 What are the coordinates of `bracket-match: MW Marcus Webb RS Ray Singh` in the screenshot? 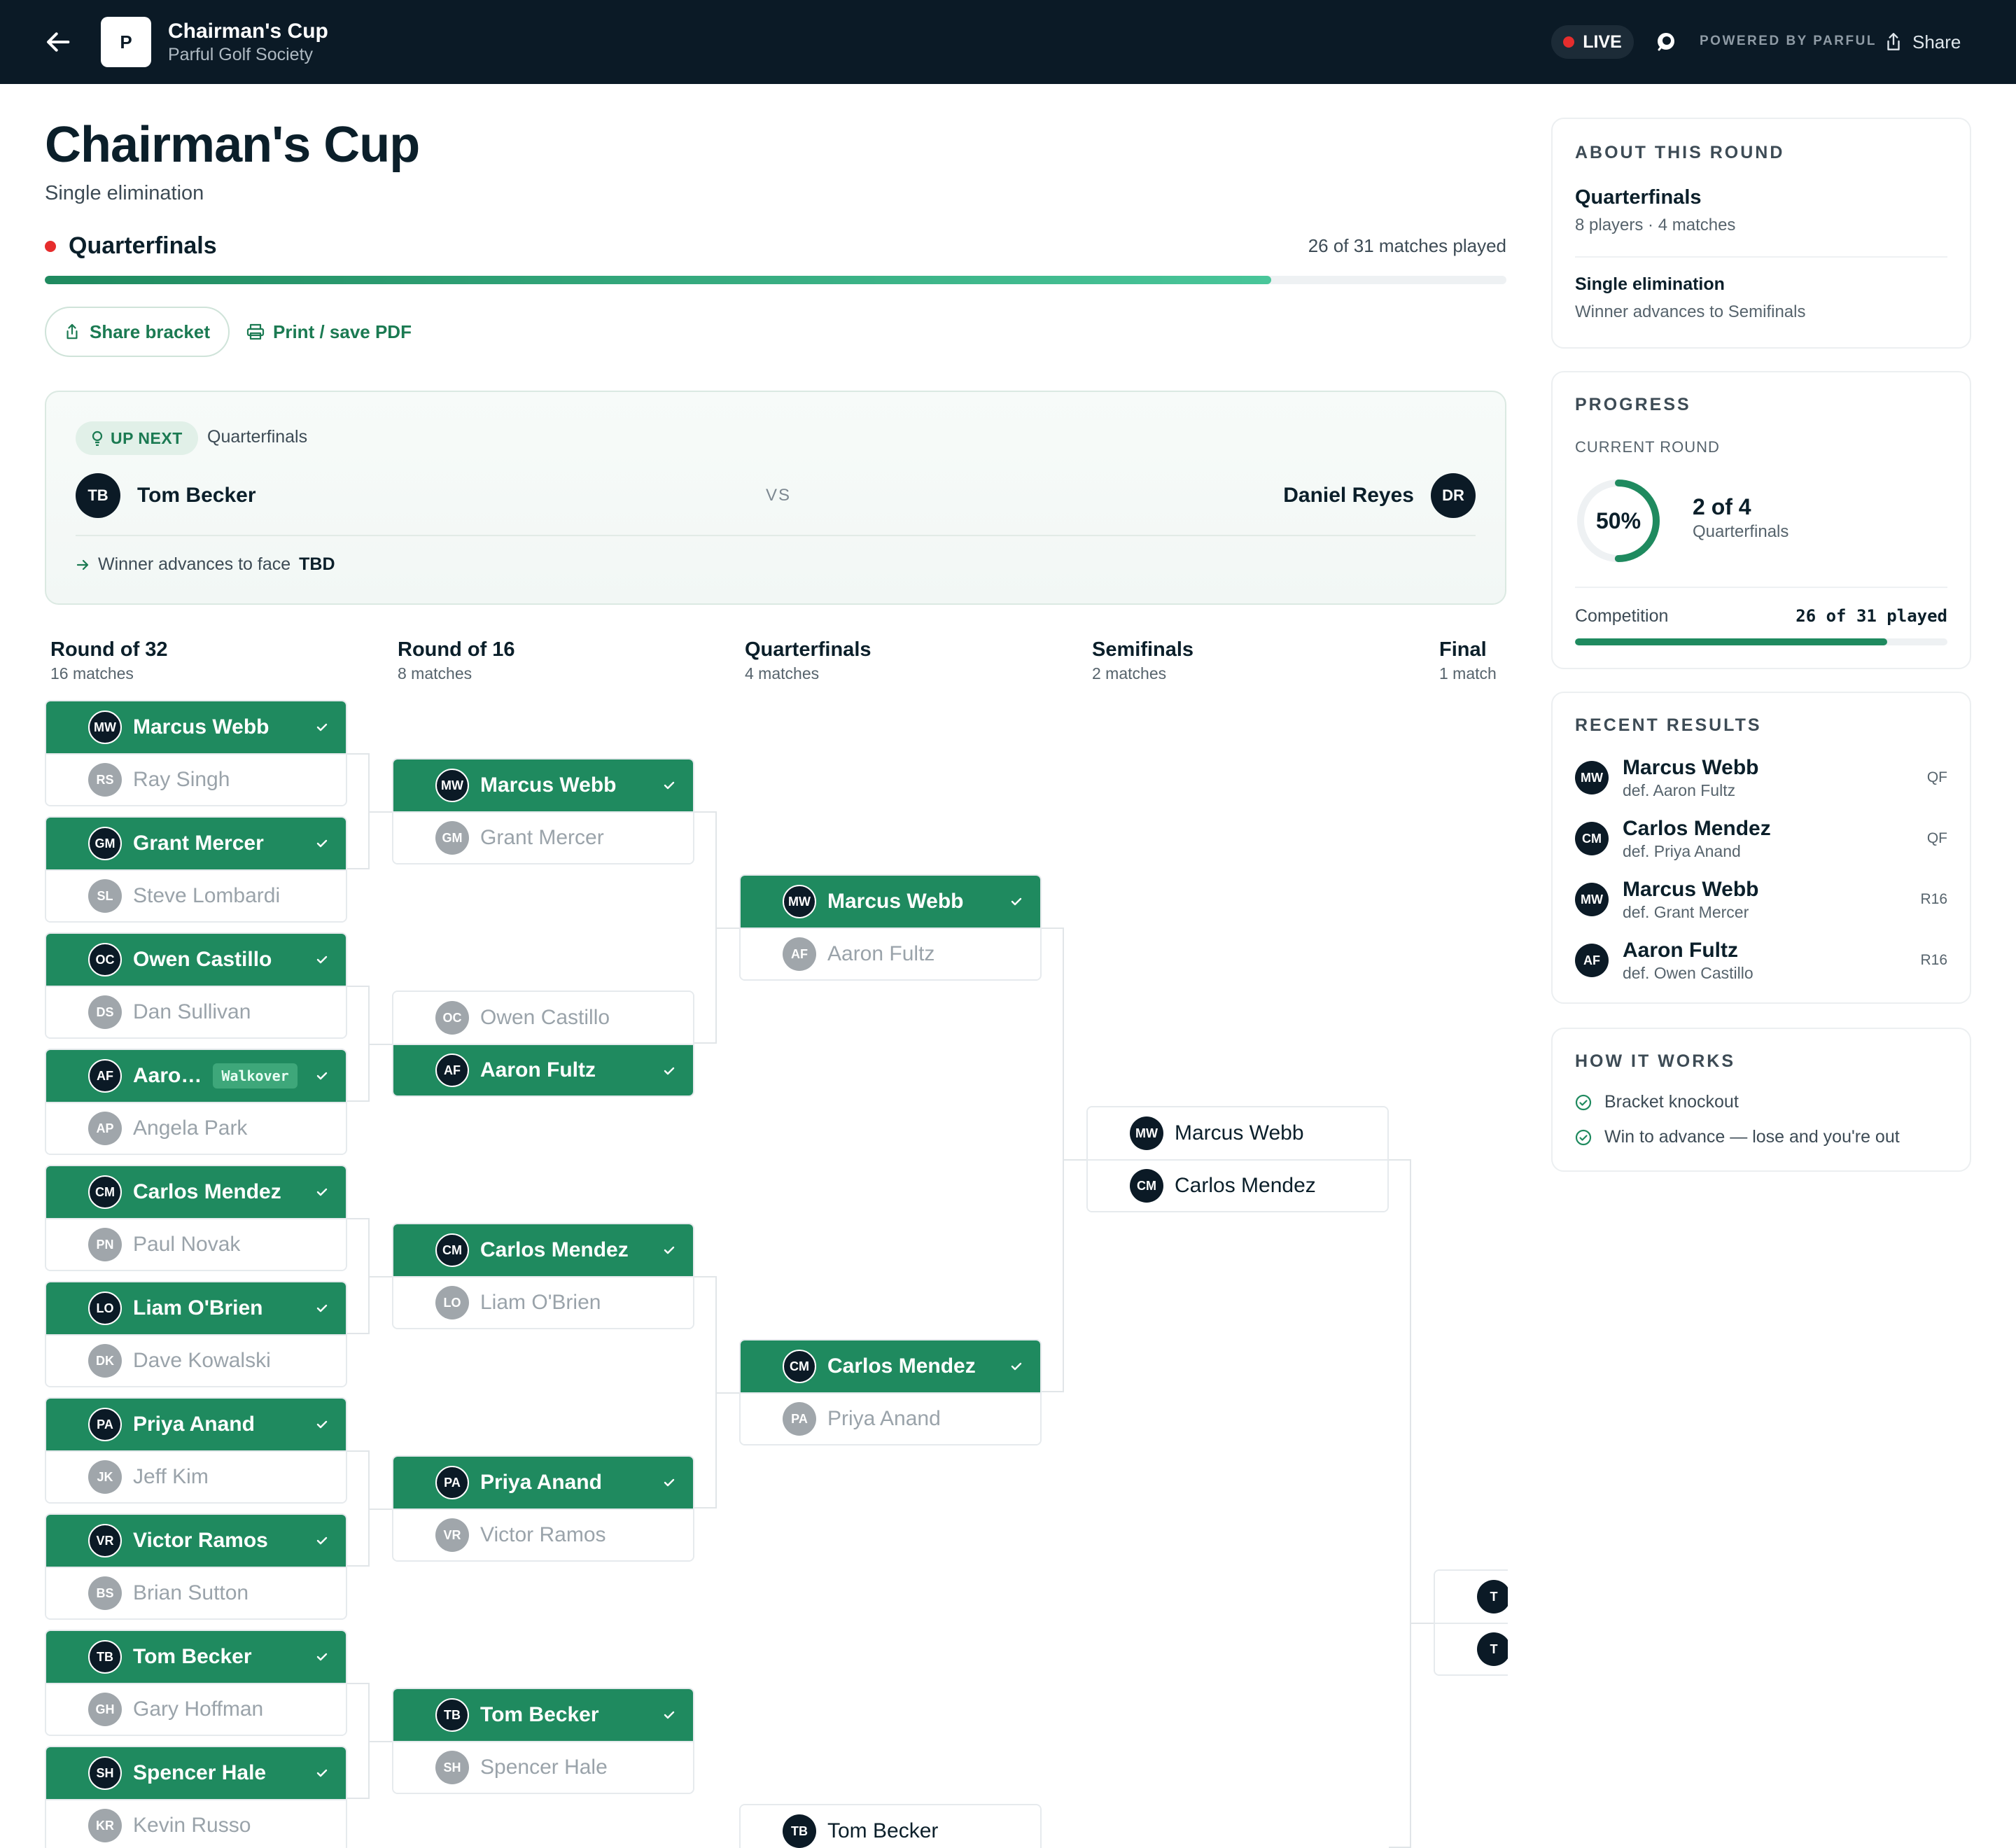 It's located at (196, 753).